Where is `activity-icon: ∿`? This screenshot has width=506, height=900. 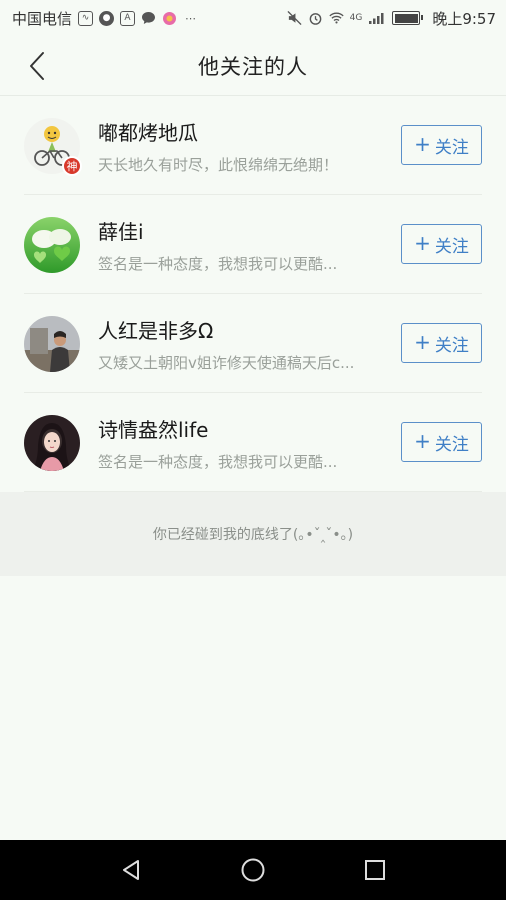
activity-icon: ∿ is located at coordinates (86, 18).